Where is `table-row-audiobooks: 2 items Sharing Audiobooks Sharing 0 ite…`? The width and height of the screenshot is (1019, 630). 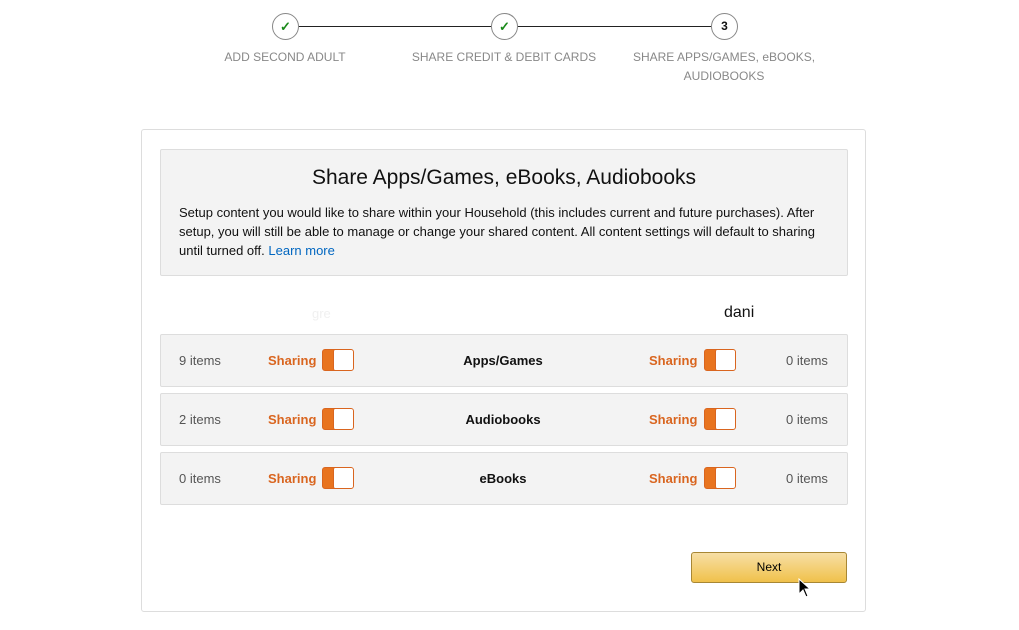 table-row-audiobooks: 2 items Sharing Audiobooks Sharing 0 ite… is located at coordinates (504, 419).